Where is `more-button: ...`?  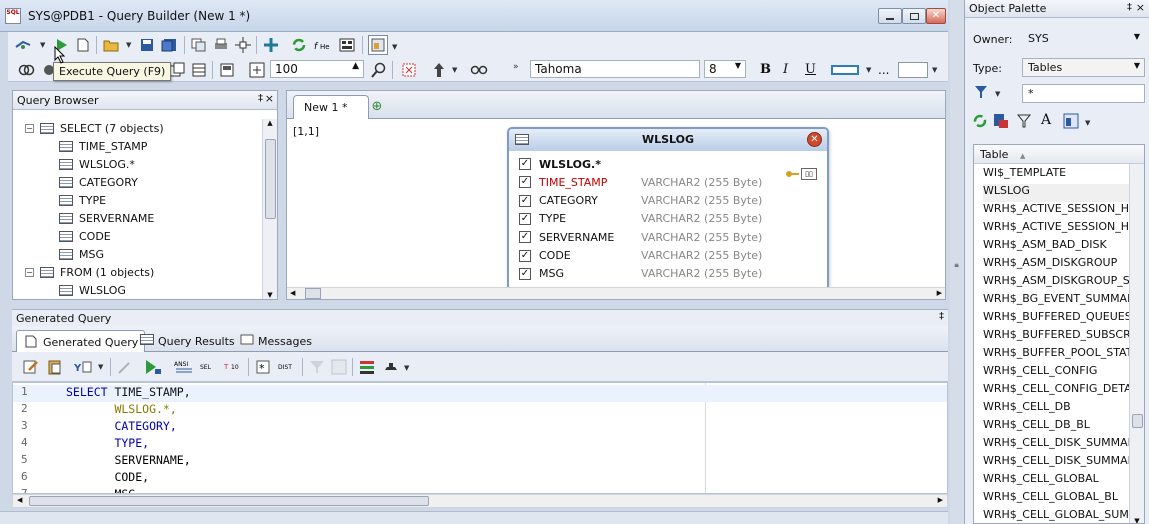
more-button: ... is located at coordinates (883, 70).